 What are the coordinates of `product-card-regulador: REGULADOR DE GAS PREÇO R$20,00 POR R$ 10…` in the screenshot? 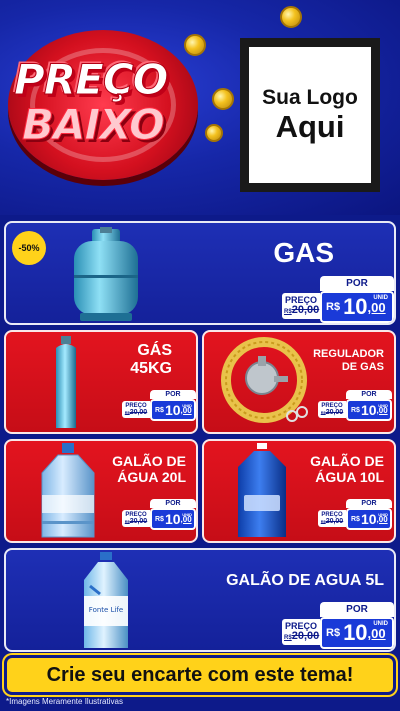 It's located at (299, 382).